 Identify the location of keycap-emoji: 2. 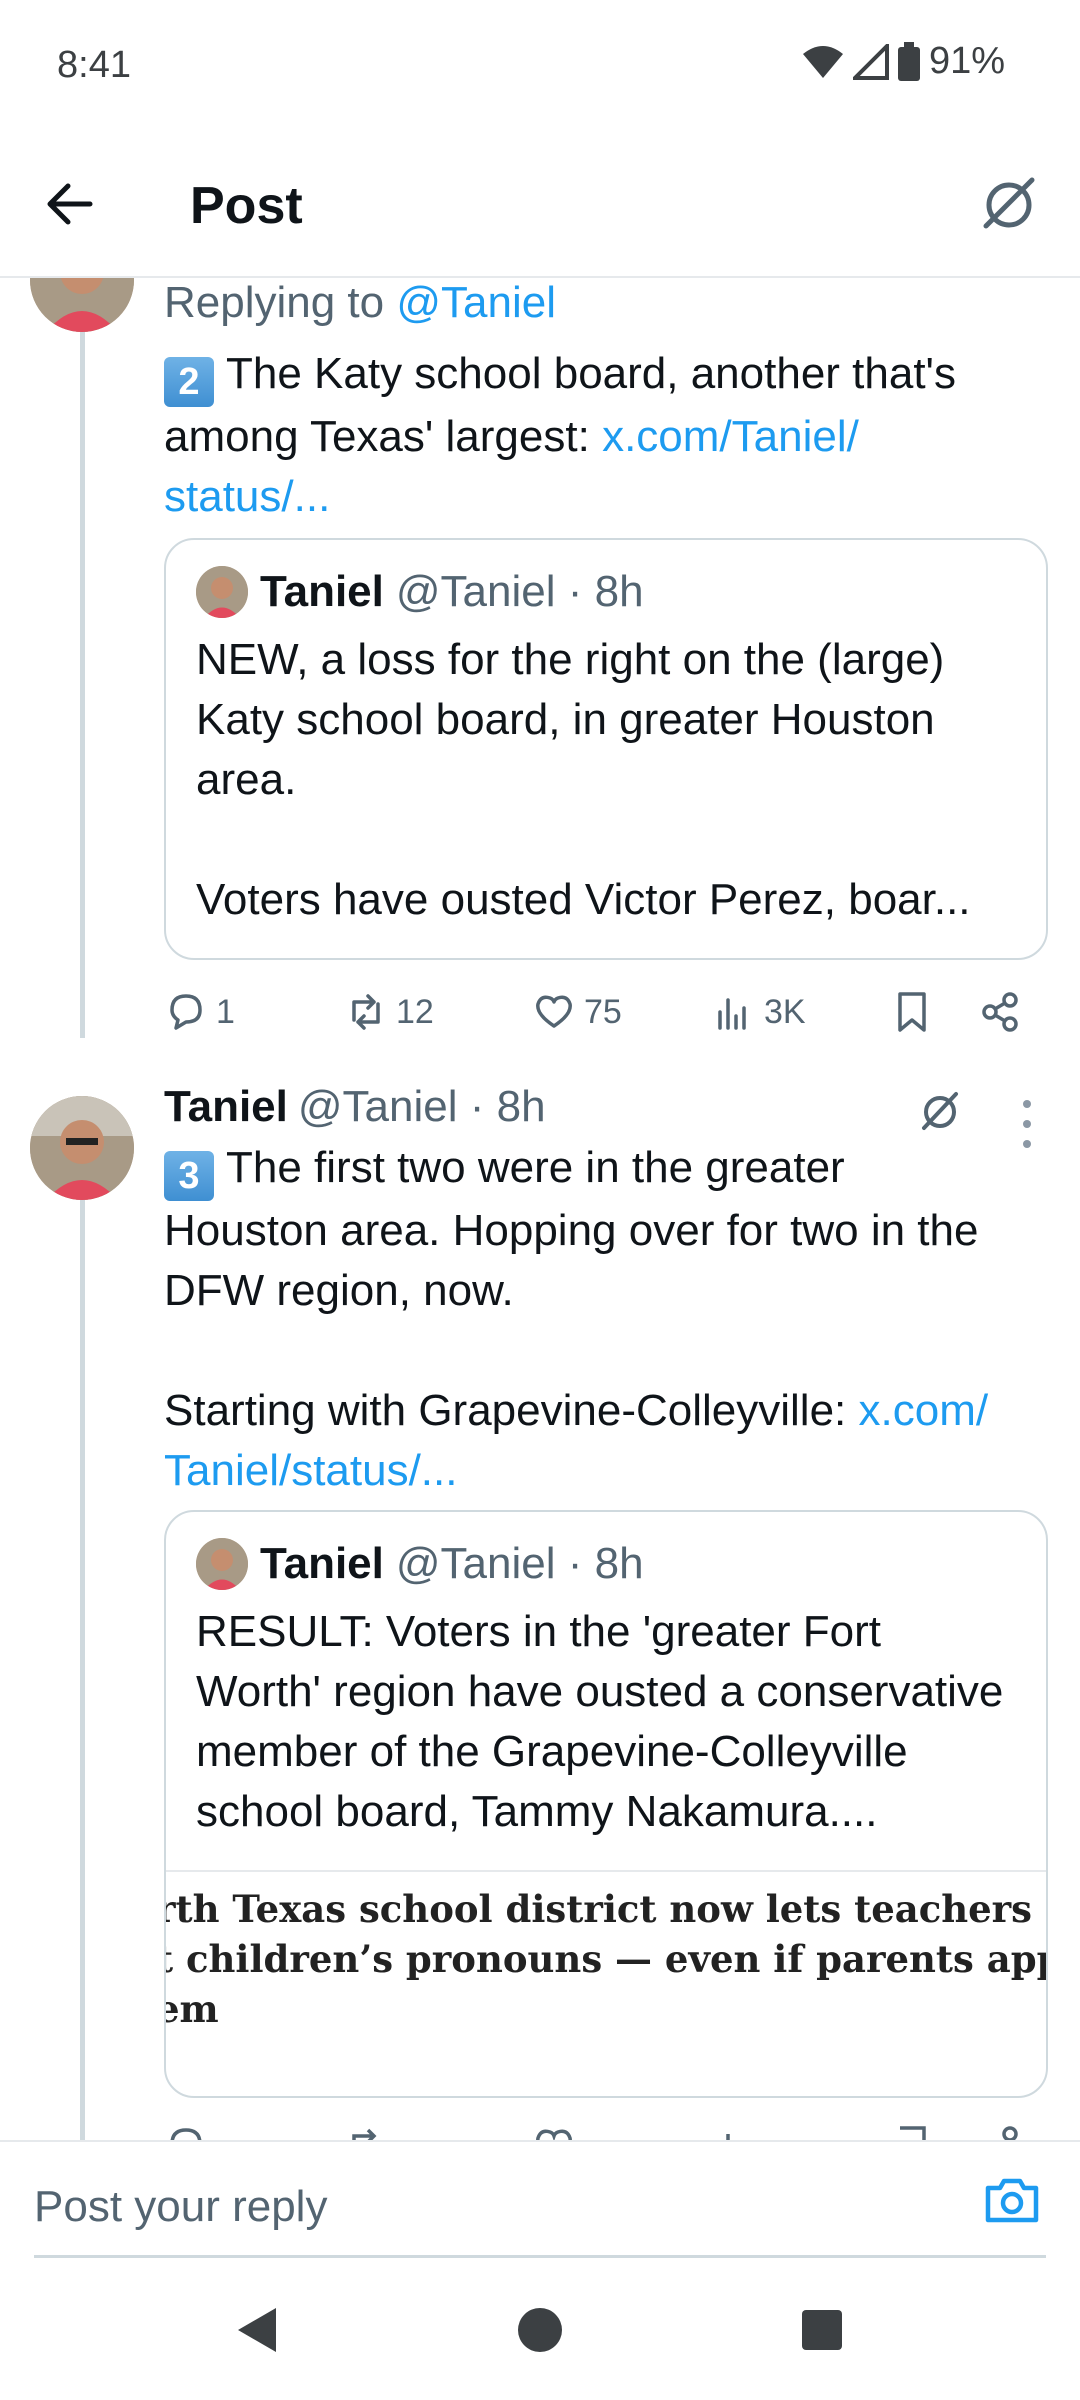
(189, 382).